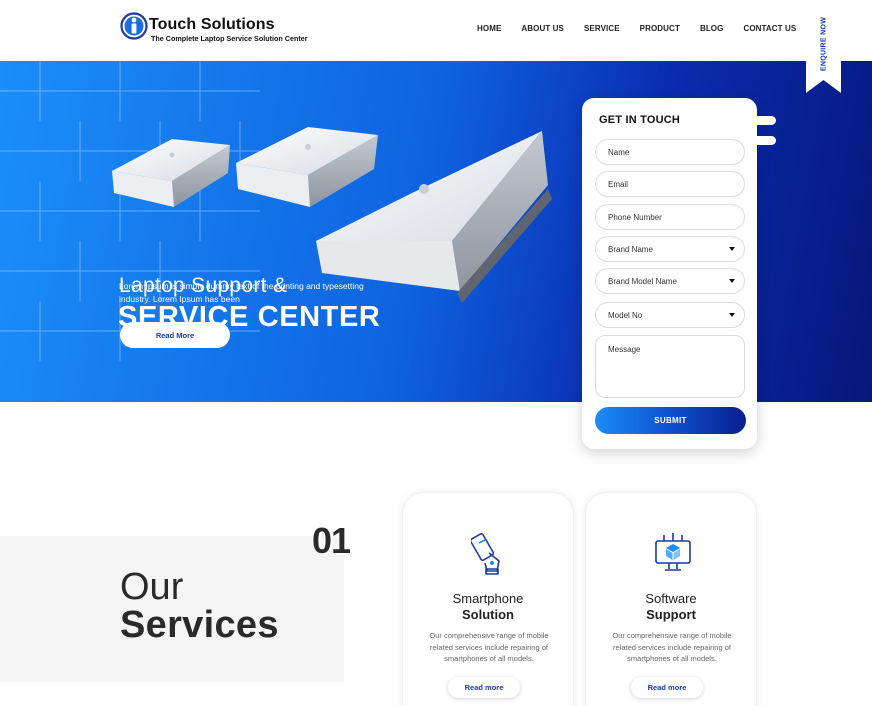 The width and height of the screenshot is (872, 706). Describe the element at coordinates (670, 152) in the screenshot. I see `name-field: Name` at that location.